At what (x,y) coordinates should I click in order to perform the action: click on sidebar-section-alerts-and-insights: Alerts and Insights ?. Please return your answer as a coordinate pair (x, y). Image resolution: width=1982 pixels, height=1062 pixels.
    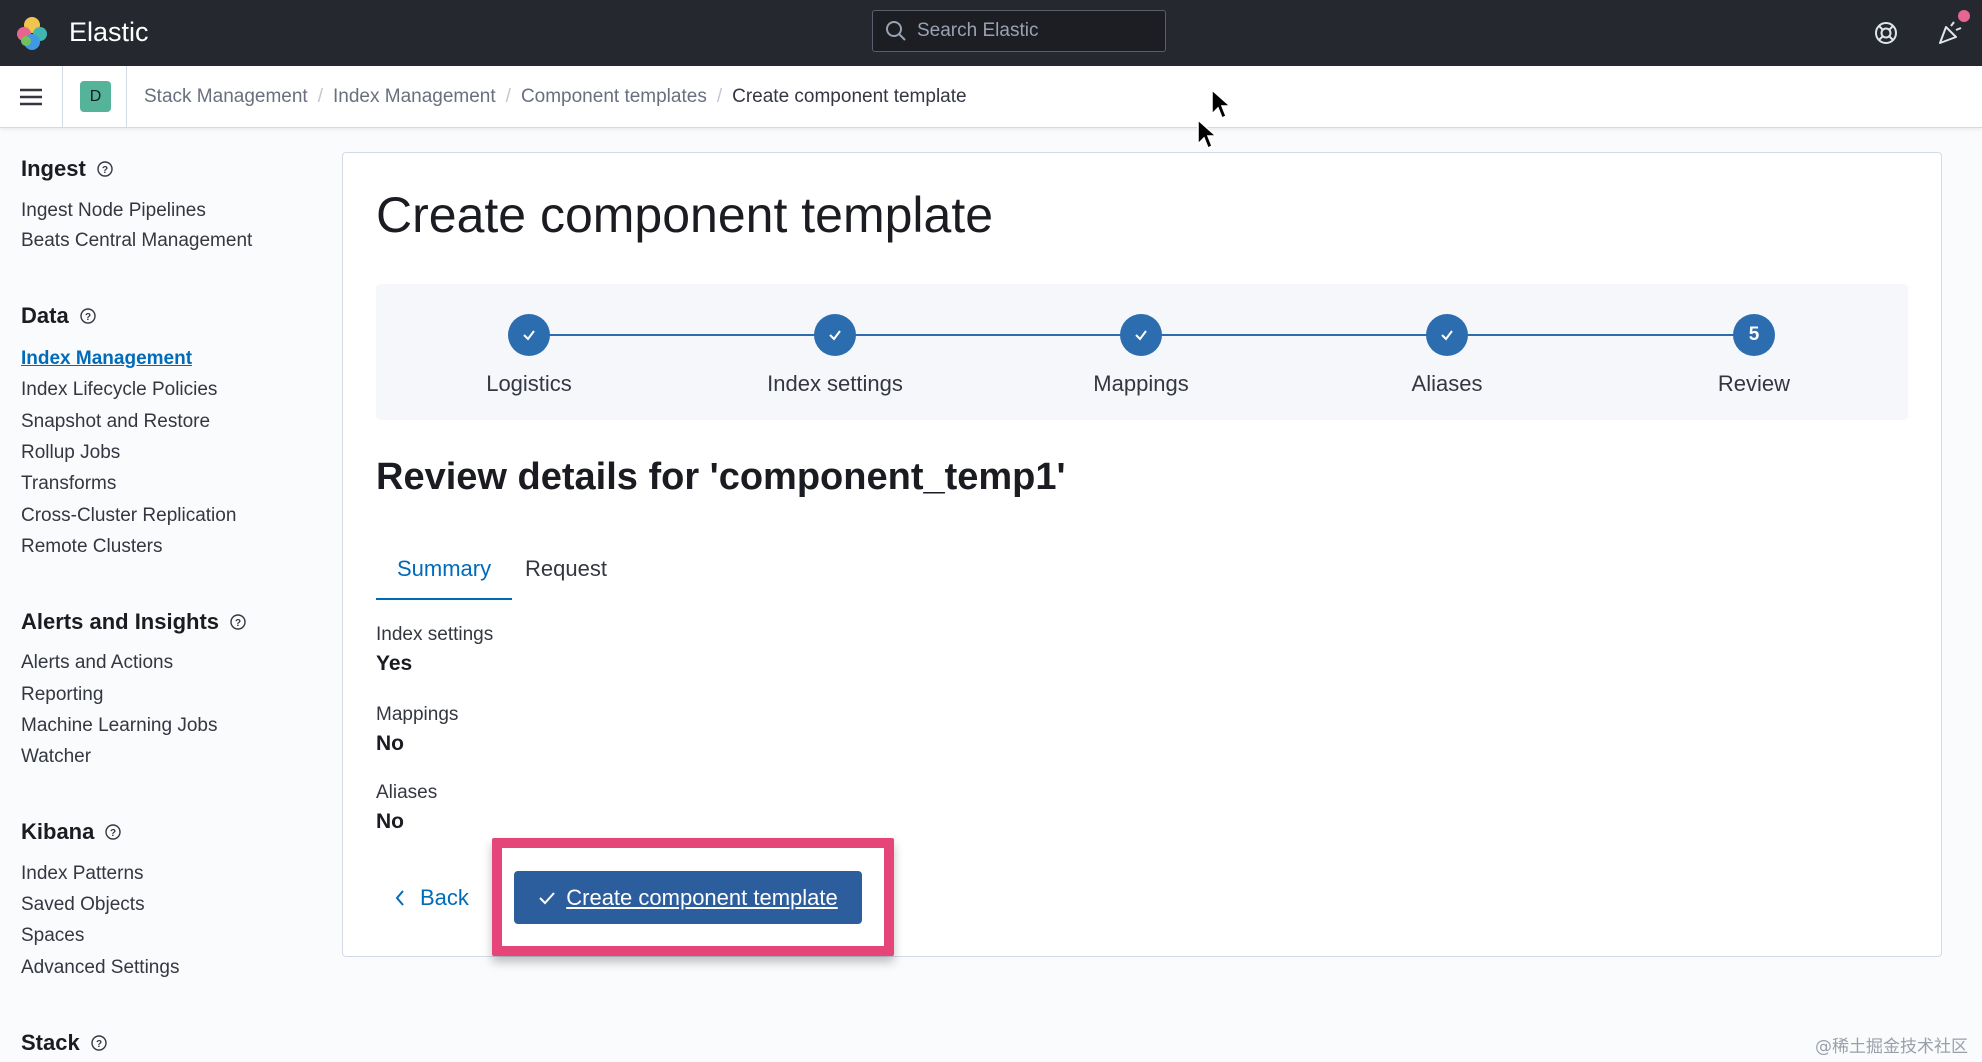
    Looking at the image, I should click on (134, 622).